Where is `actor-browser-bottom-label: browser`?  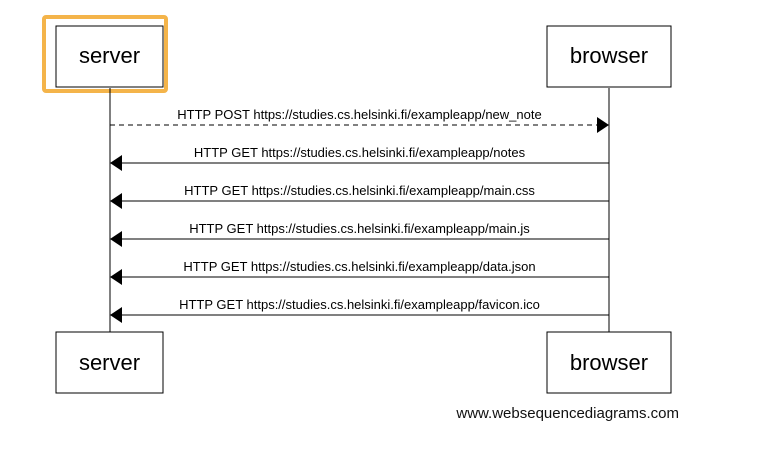
actor-browser-bottom-label: browser is located at coordinates (609, 362).